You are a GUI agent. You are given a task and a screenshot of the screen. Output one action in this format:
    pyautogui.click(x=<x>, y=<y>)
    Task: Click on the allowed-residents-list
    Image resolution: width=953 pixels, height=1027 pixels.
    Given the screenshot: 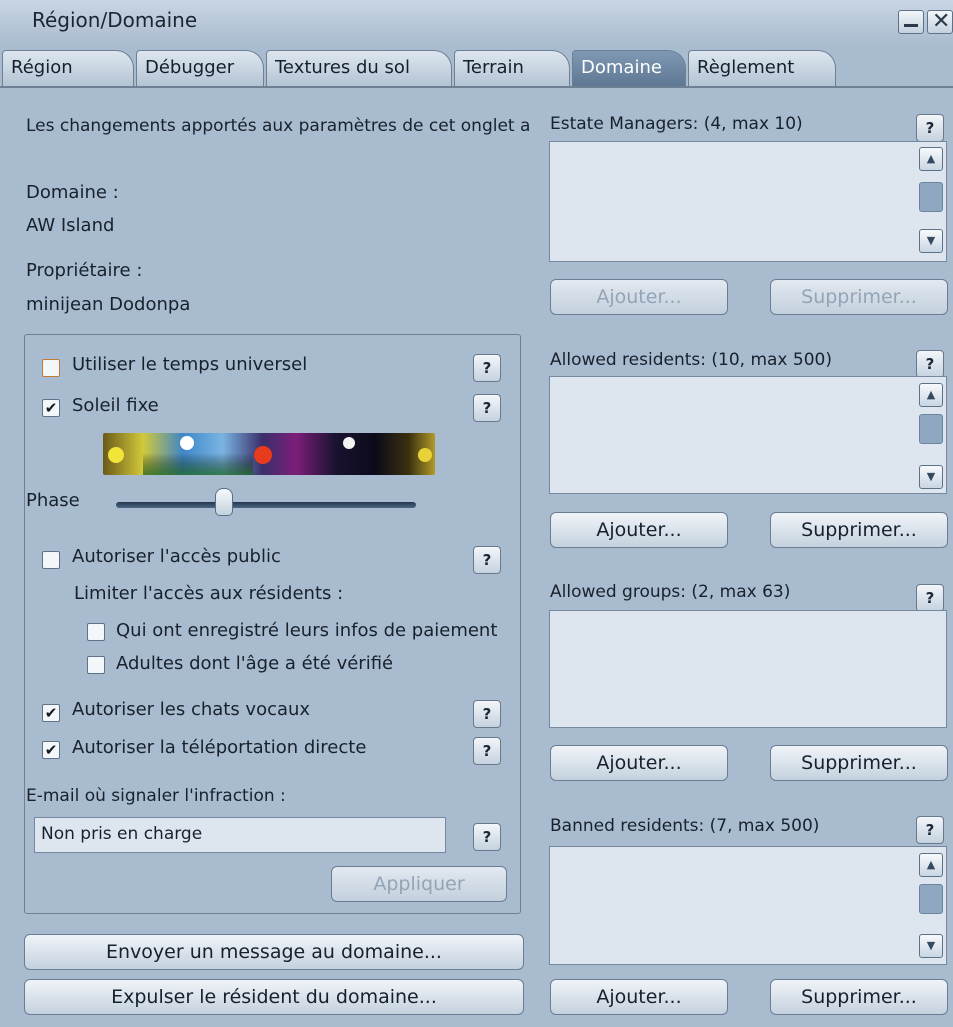 What is the action you would take?
    pyautogui.click(x=748, y=435)
    